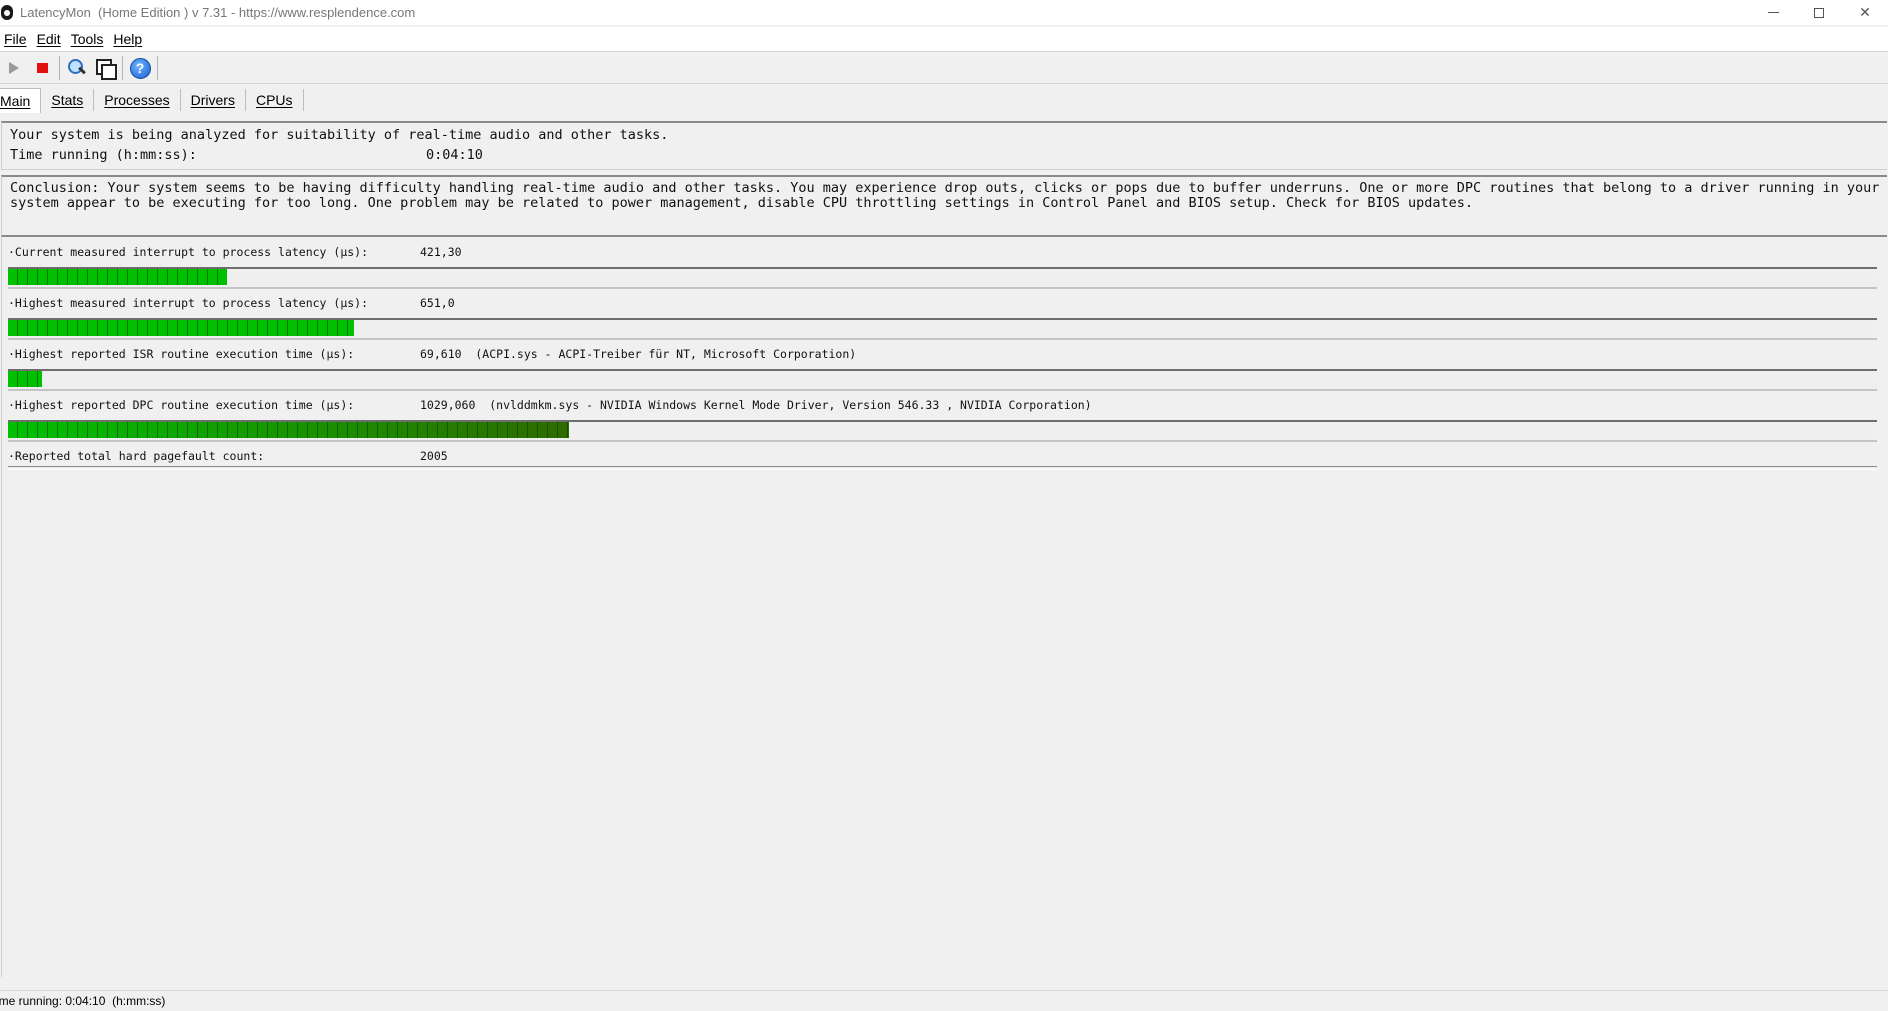  Describe the element at coordinates (87, 39) in the screenshot. I see `menu-tools: Tools` at that location.